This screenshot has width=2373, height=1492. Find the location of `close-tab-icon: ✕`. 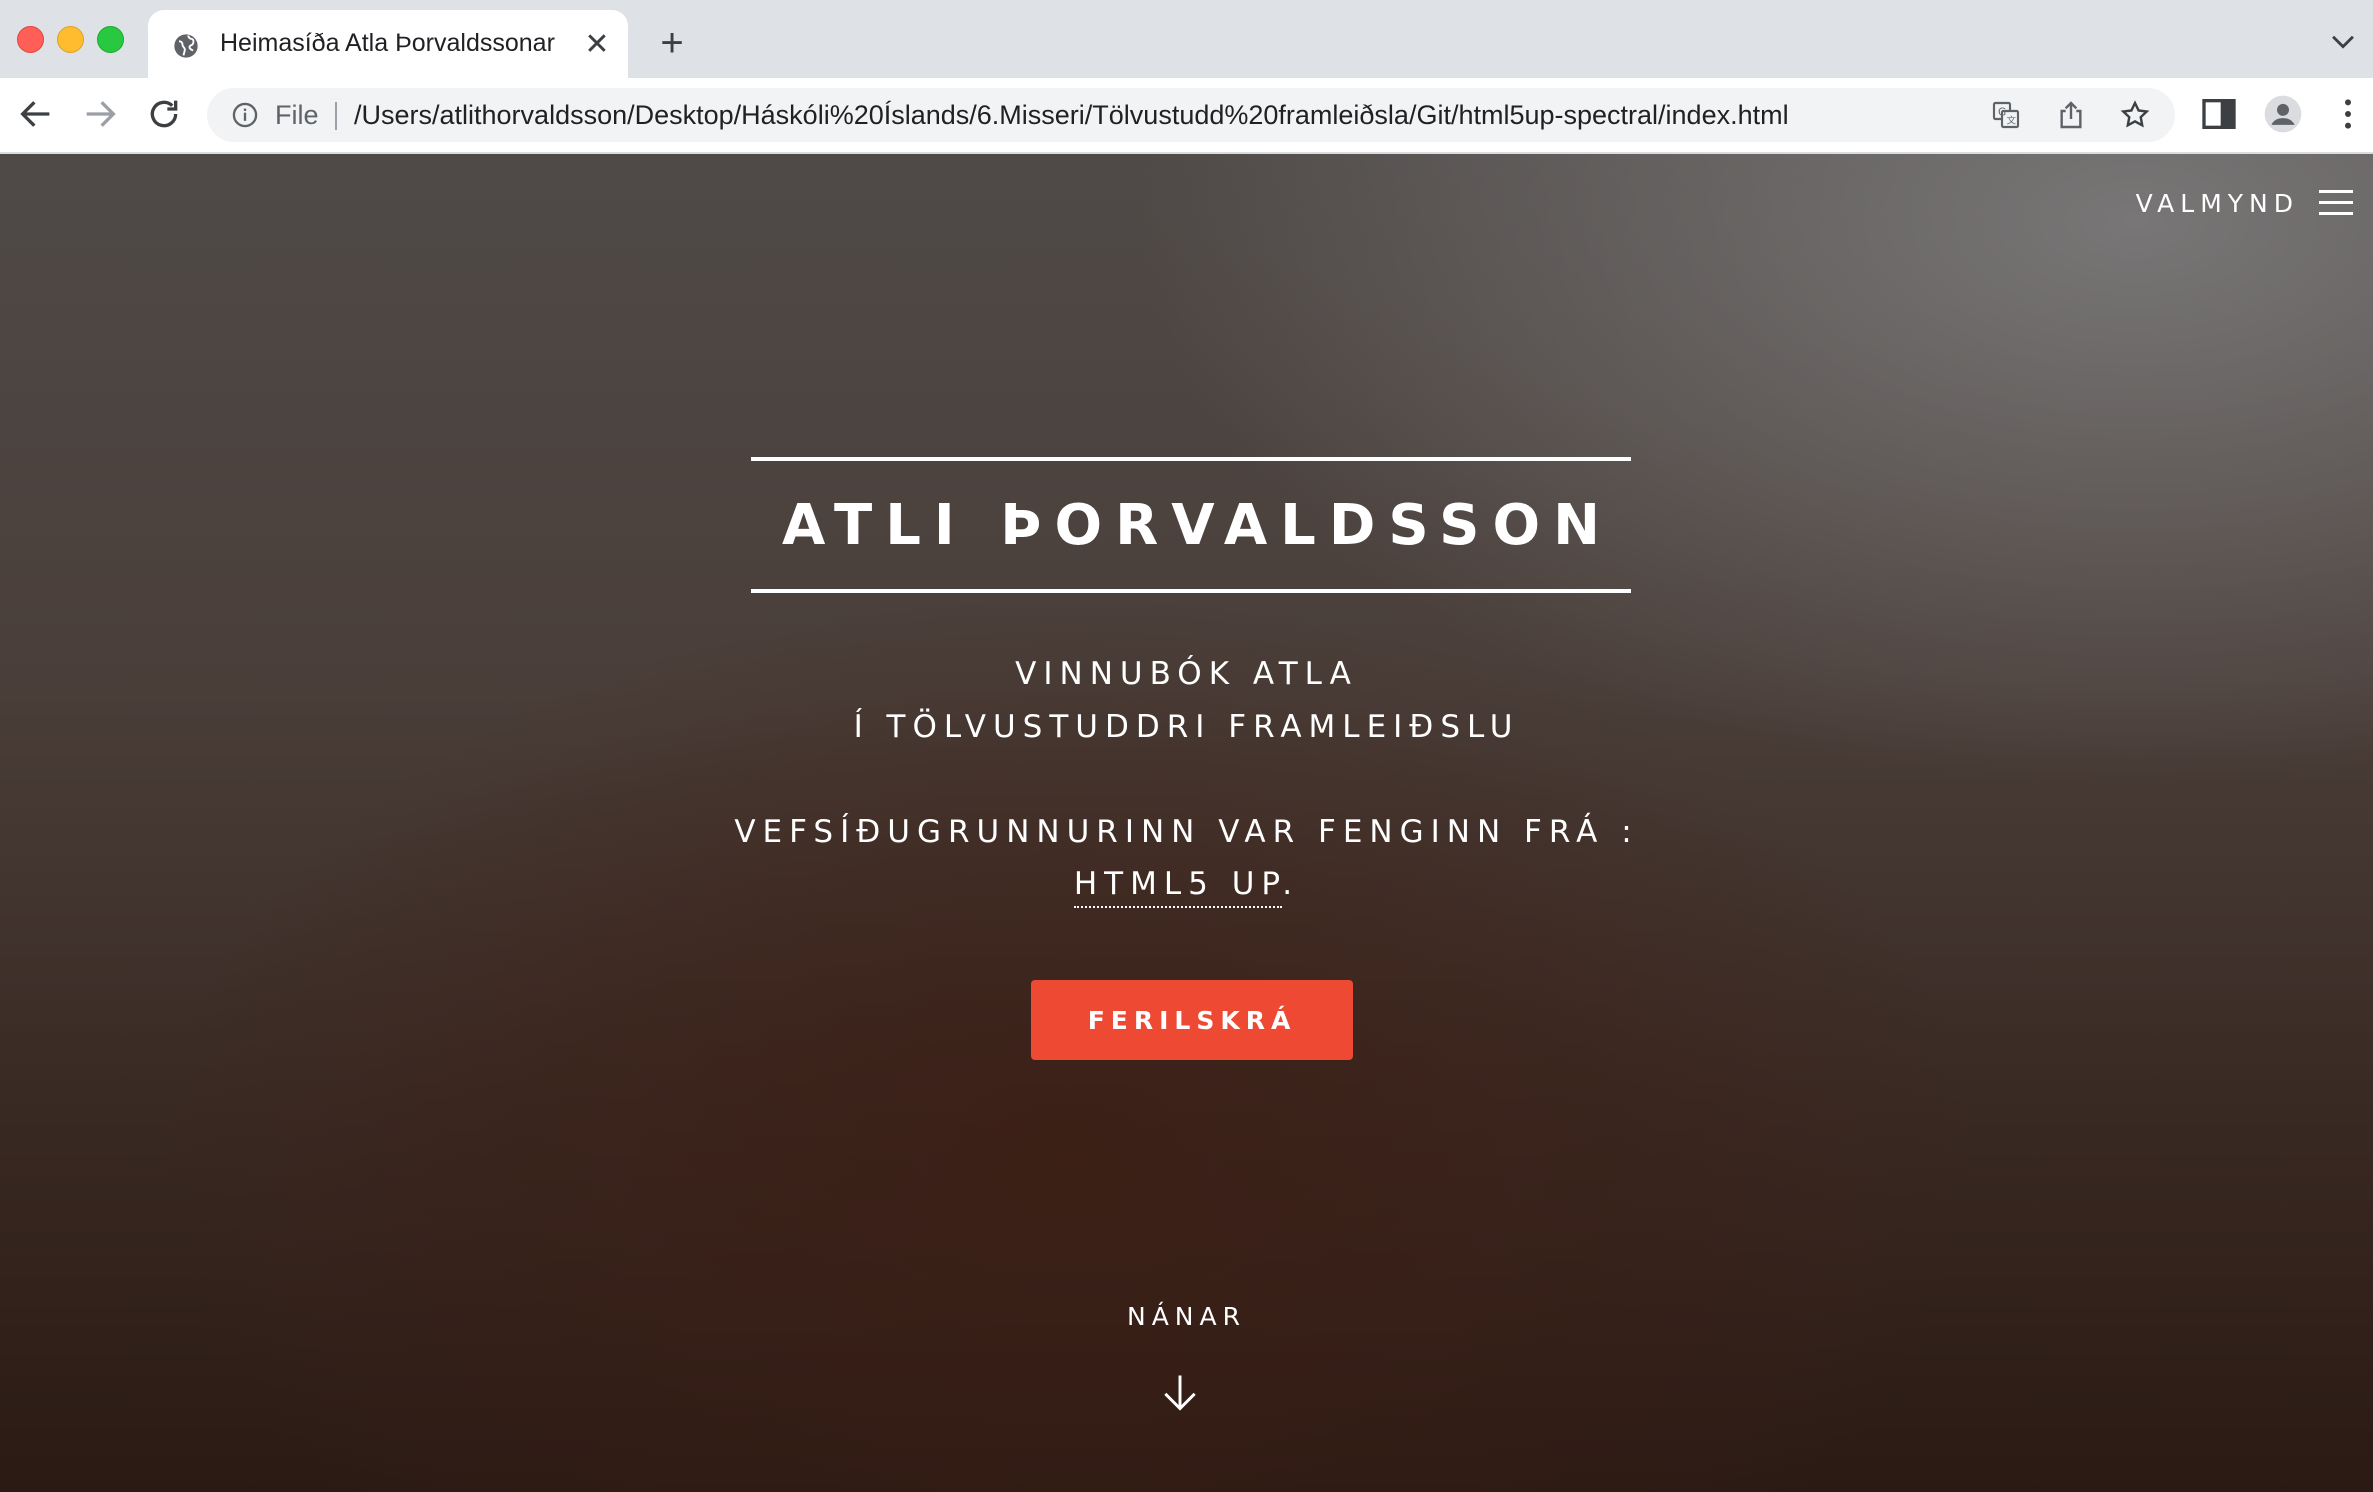

close-tab-icon: ✕ is located at coordinates (597, 45).